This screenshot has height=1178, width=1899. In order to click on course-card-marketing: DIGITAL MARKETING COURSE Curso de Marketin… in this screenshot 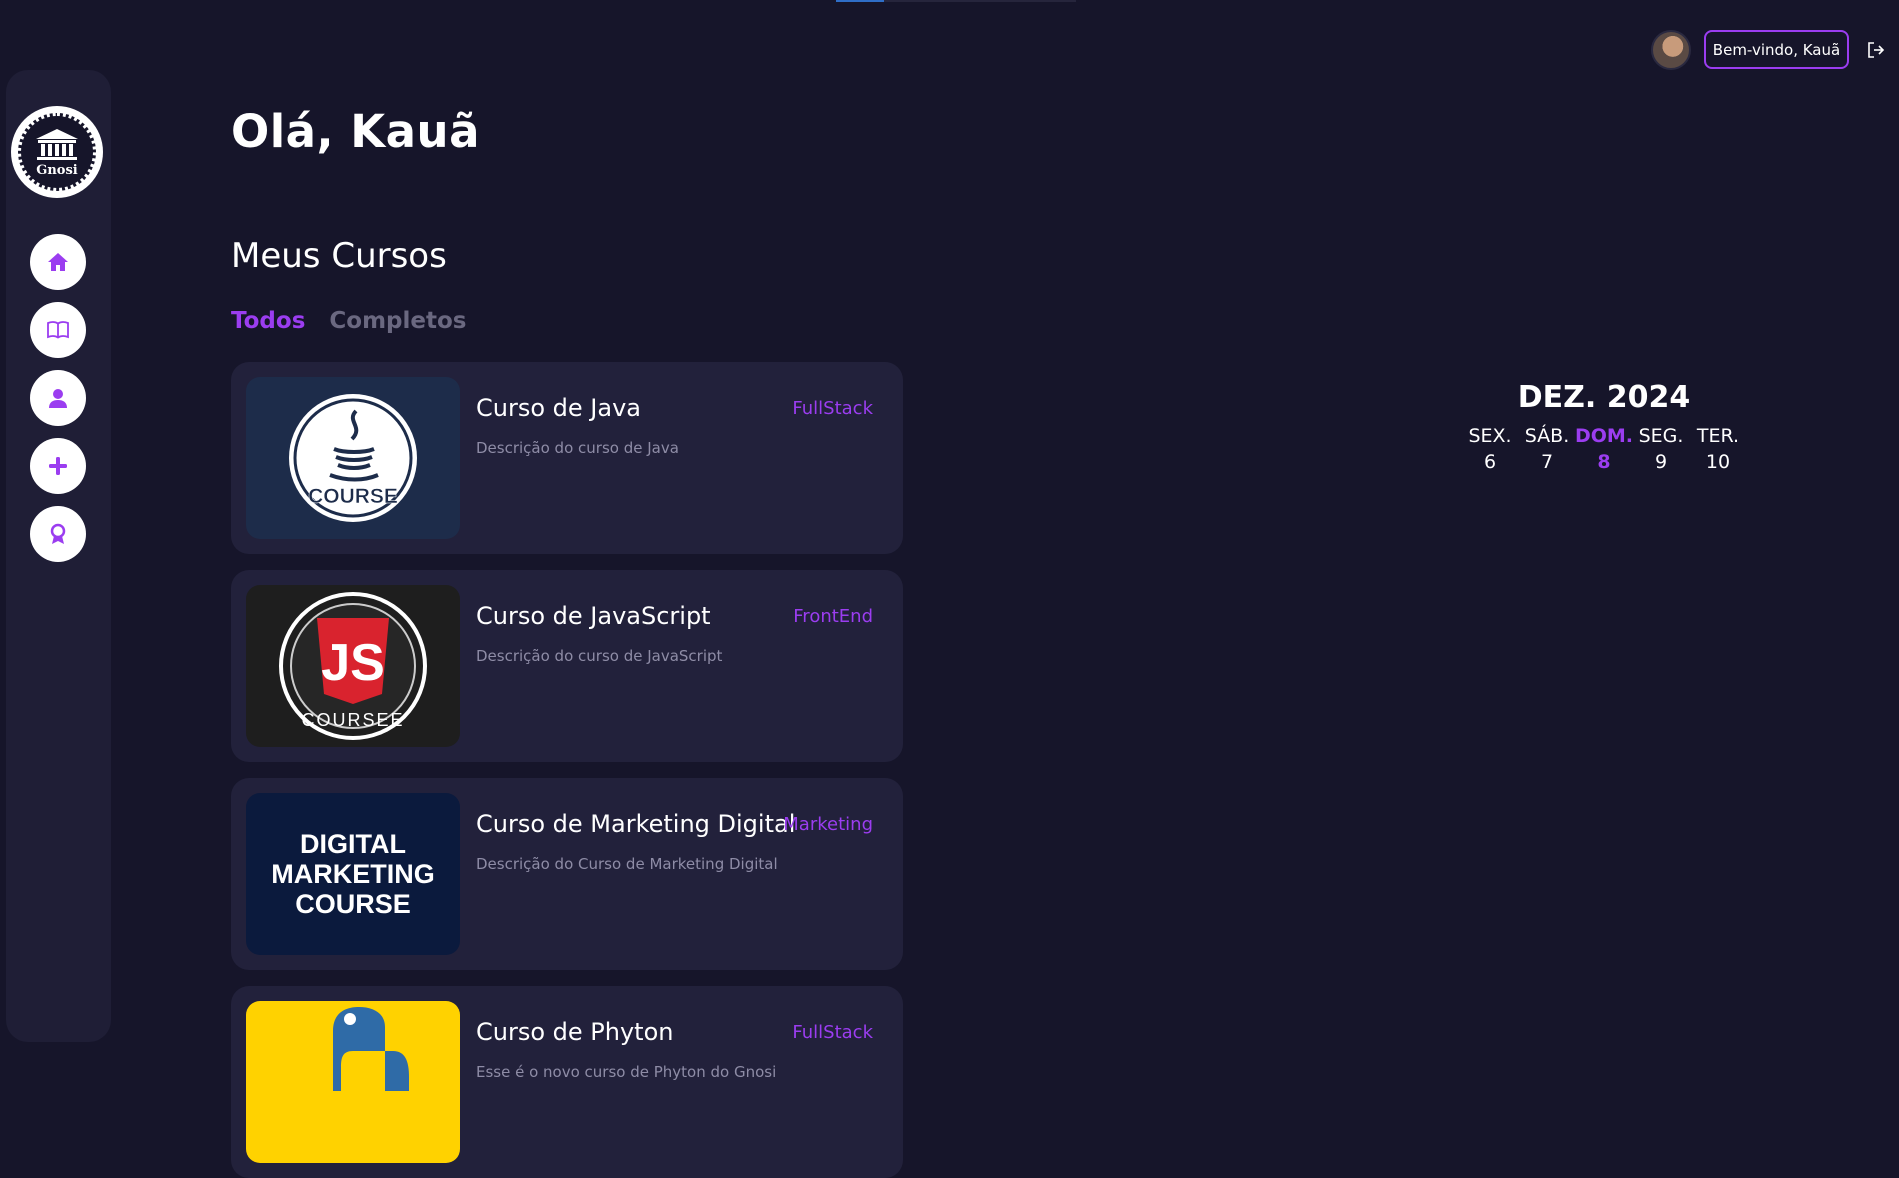, I will do `click(567, 874)`.